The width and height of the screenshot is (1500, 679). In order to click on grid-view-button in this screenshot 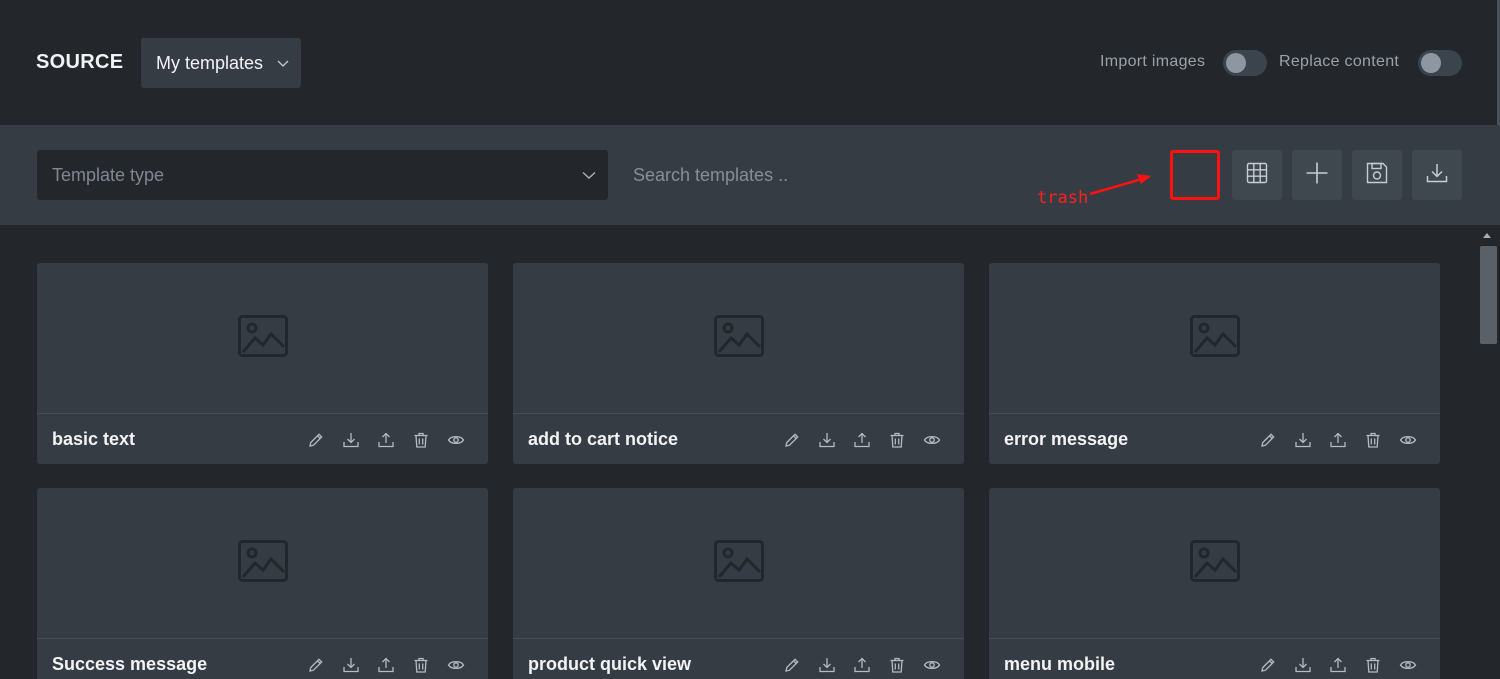, I will do `click(1257, 175)`.